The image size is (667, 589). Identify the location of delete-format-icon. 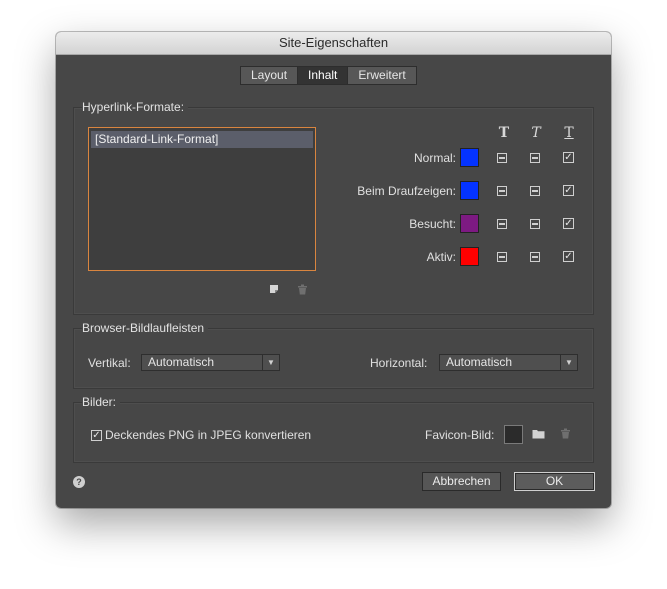
(302, 291).